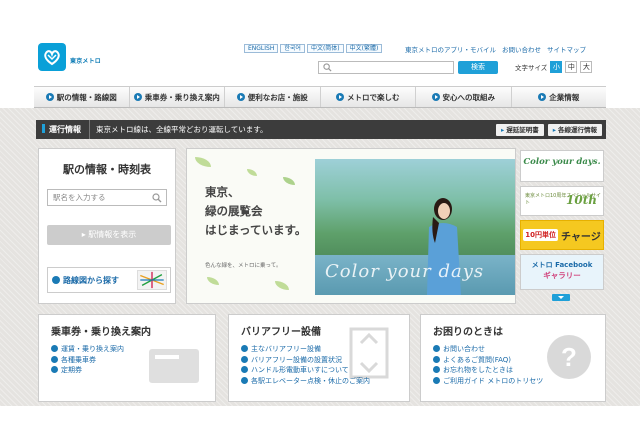 The image size is (640, 426). I want to click on lang-chinese-traditional: 中文(繁體), so click(364, 48).